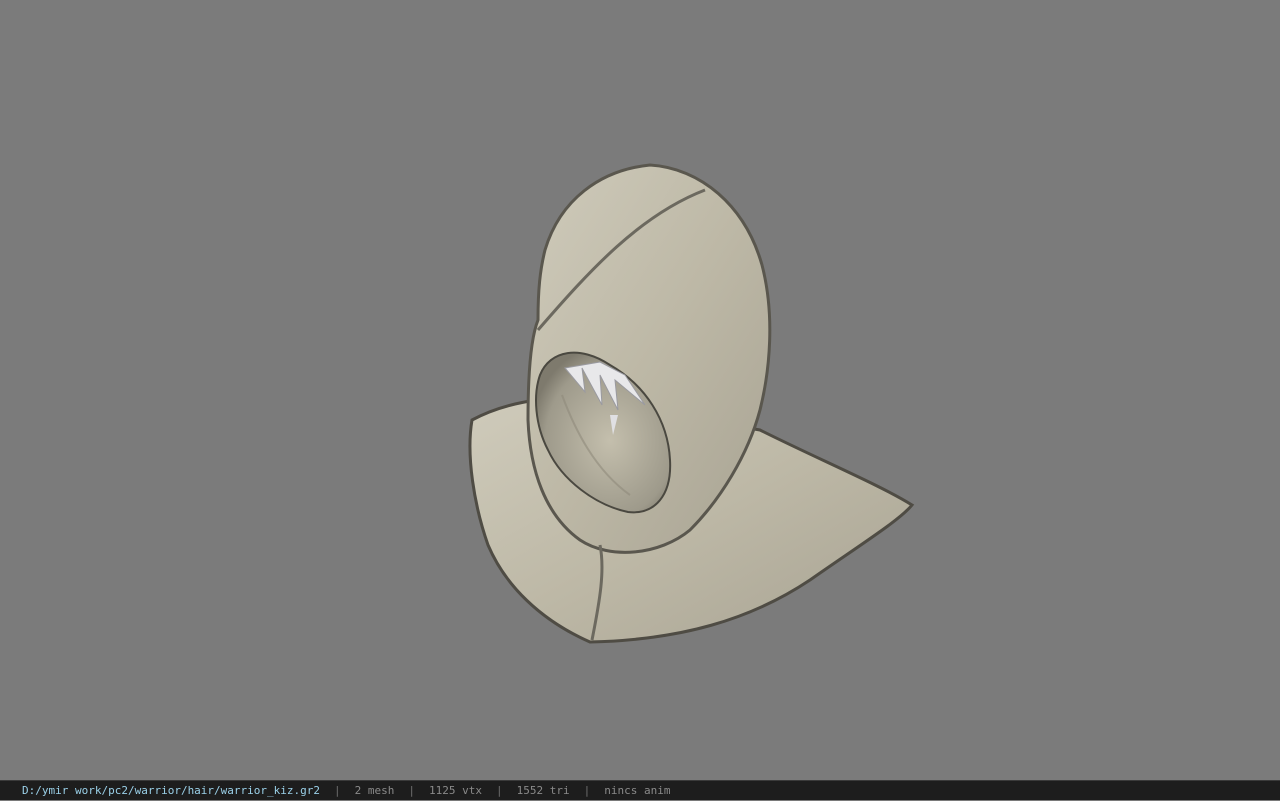  Describe the element at coordinates (374, 790) in the screenshot. I see `mesh-count: 2 mesh` at that location.